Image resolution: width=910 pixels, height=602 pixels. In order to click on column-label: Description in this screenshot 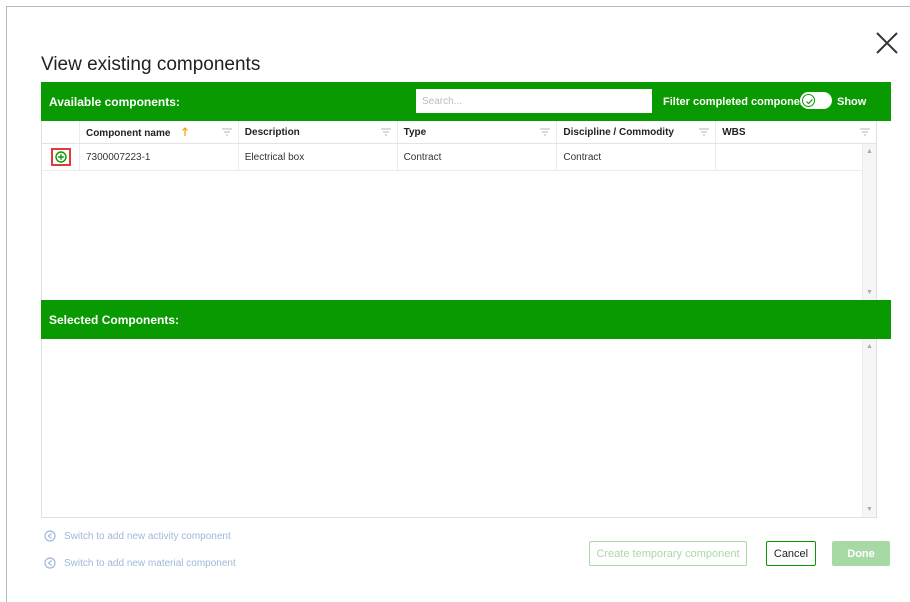, I will do `click(272, 132)`.